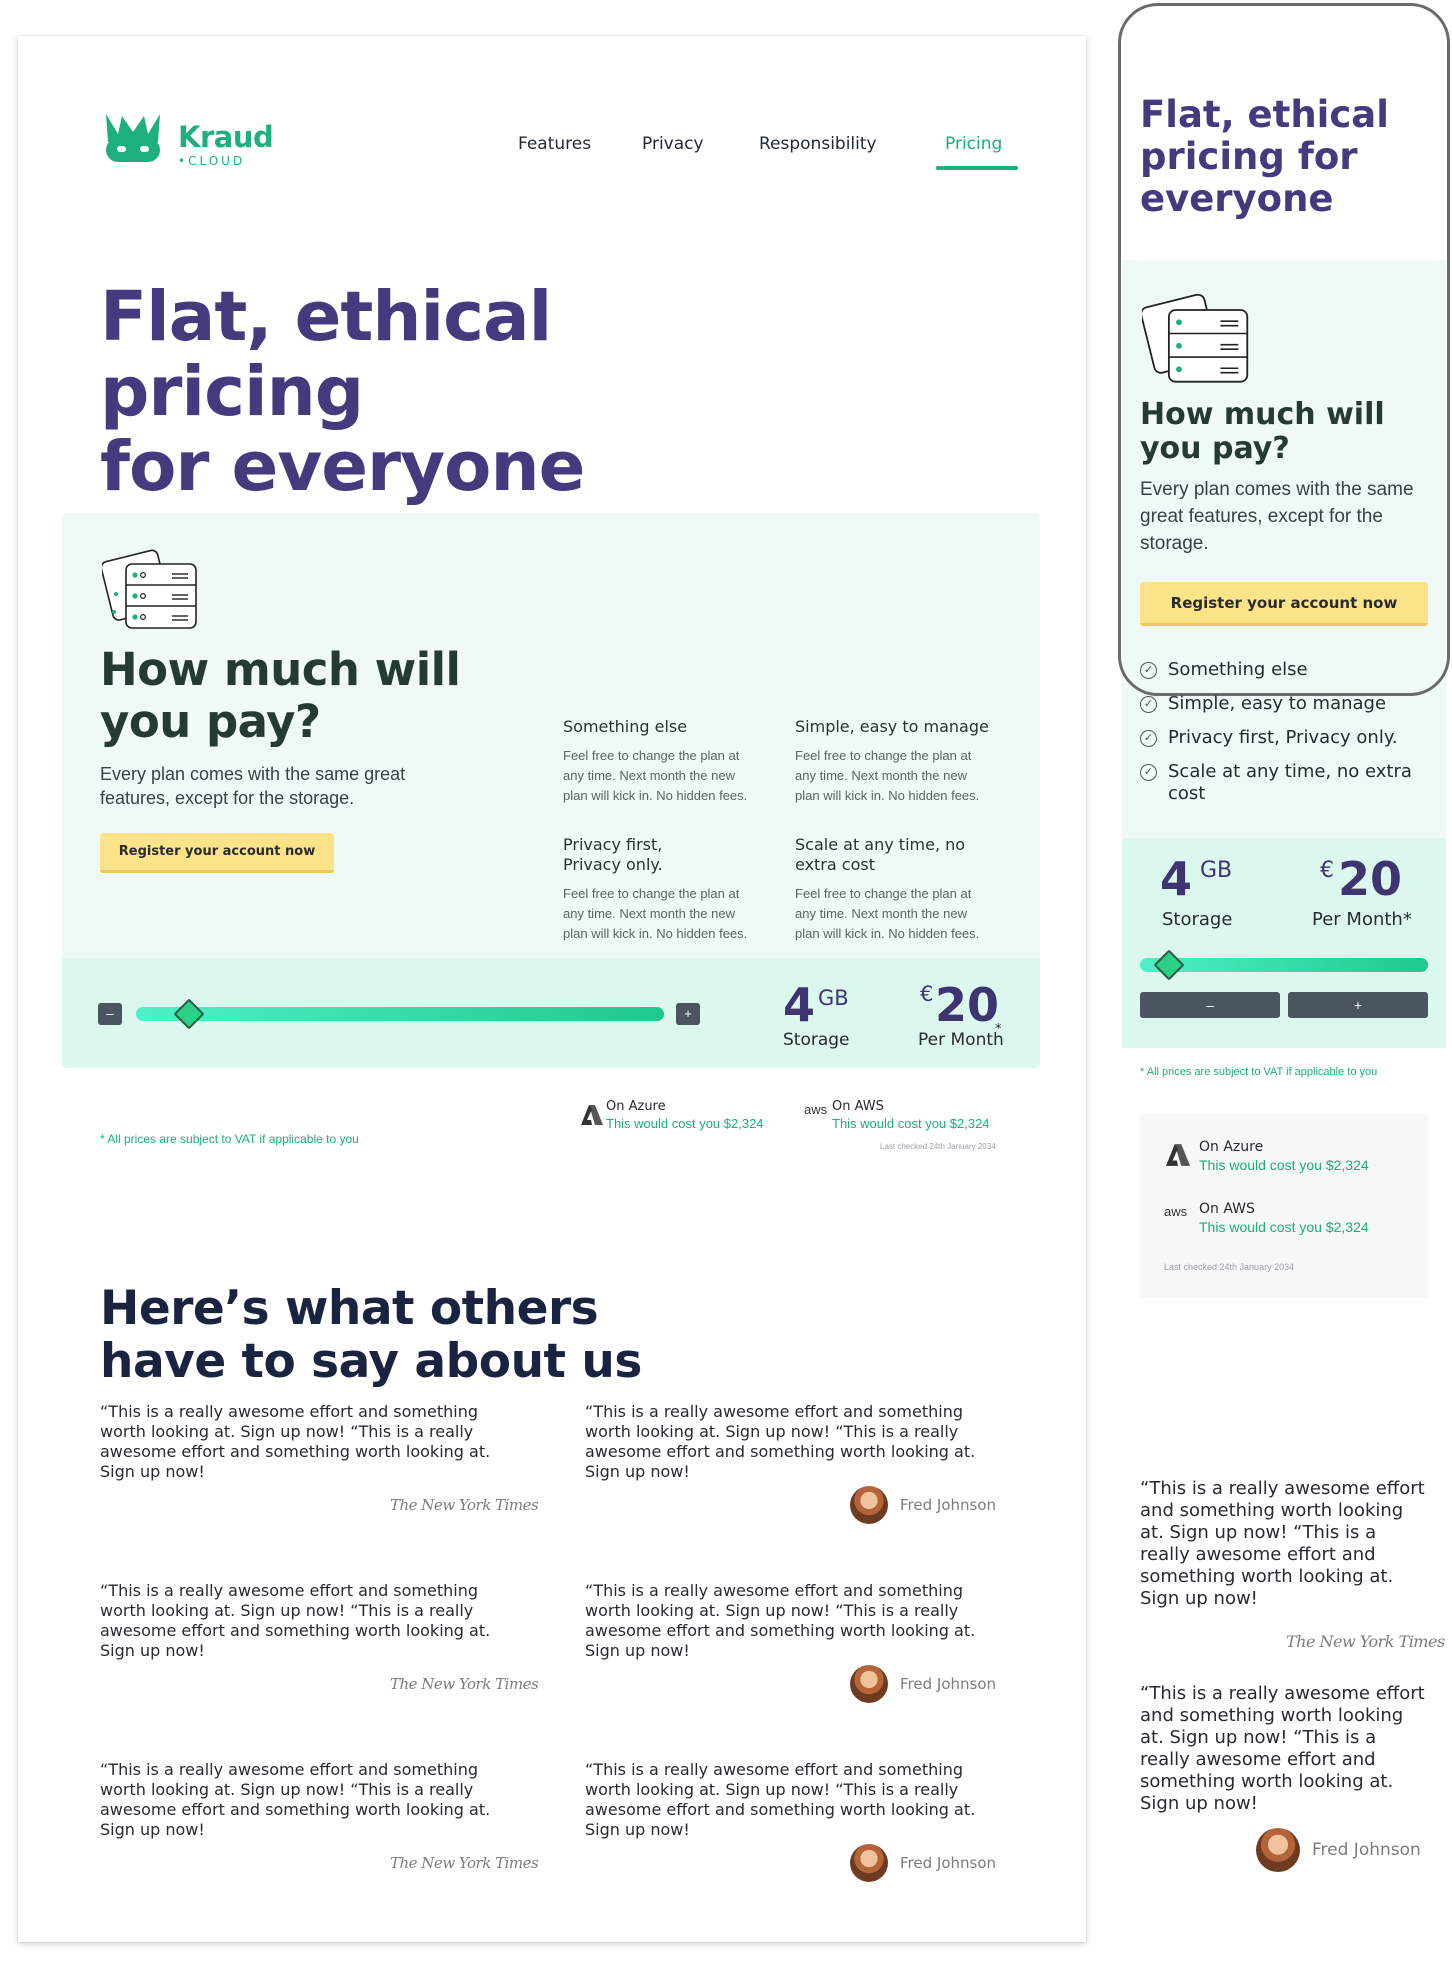 This screenshot has width=1452, height=1986. I want to click on testimonials-title-line-2: have to say about us, so click(371, 1361).